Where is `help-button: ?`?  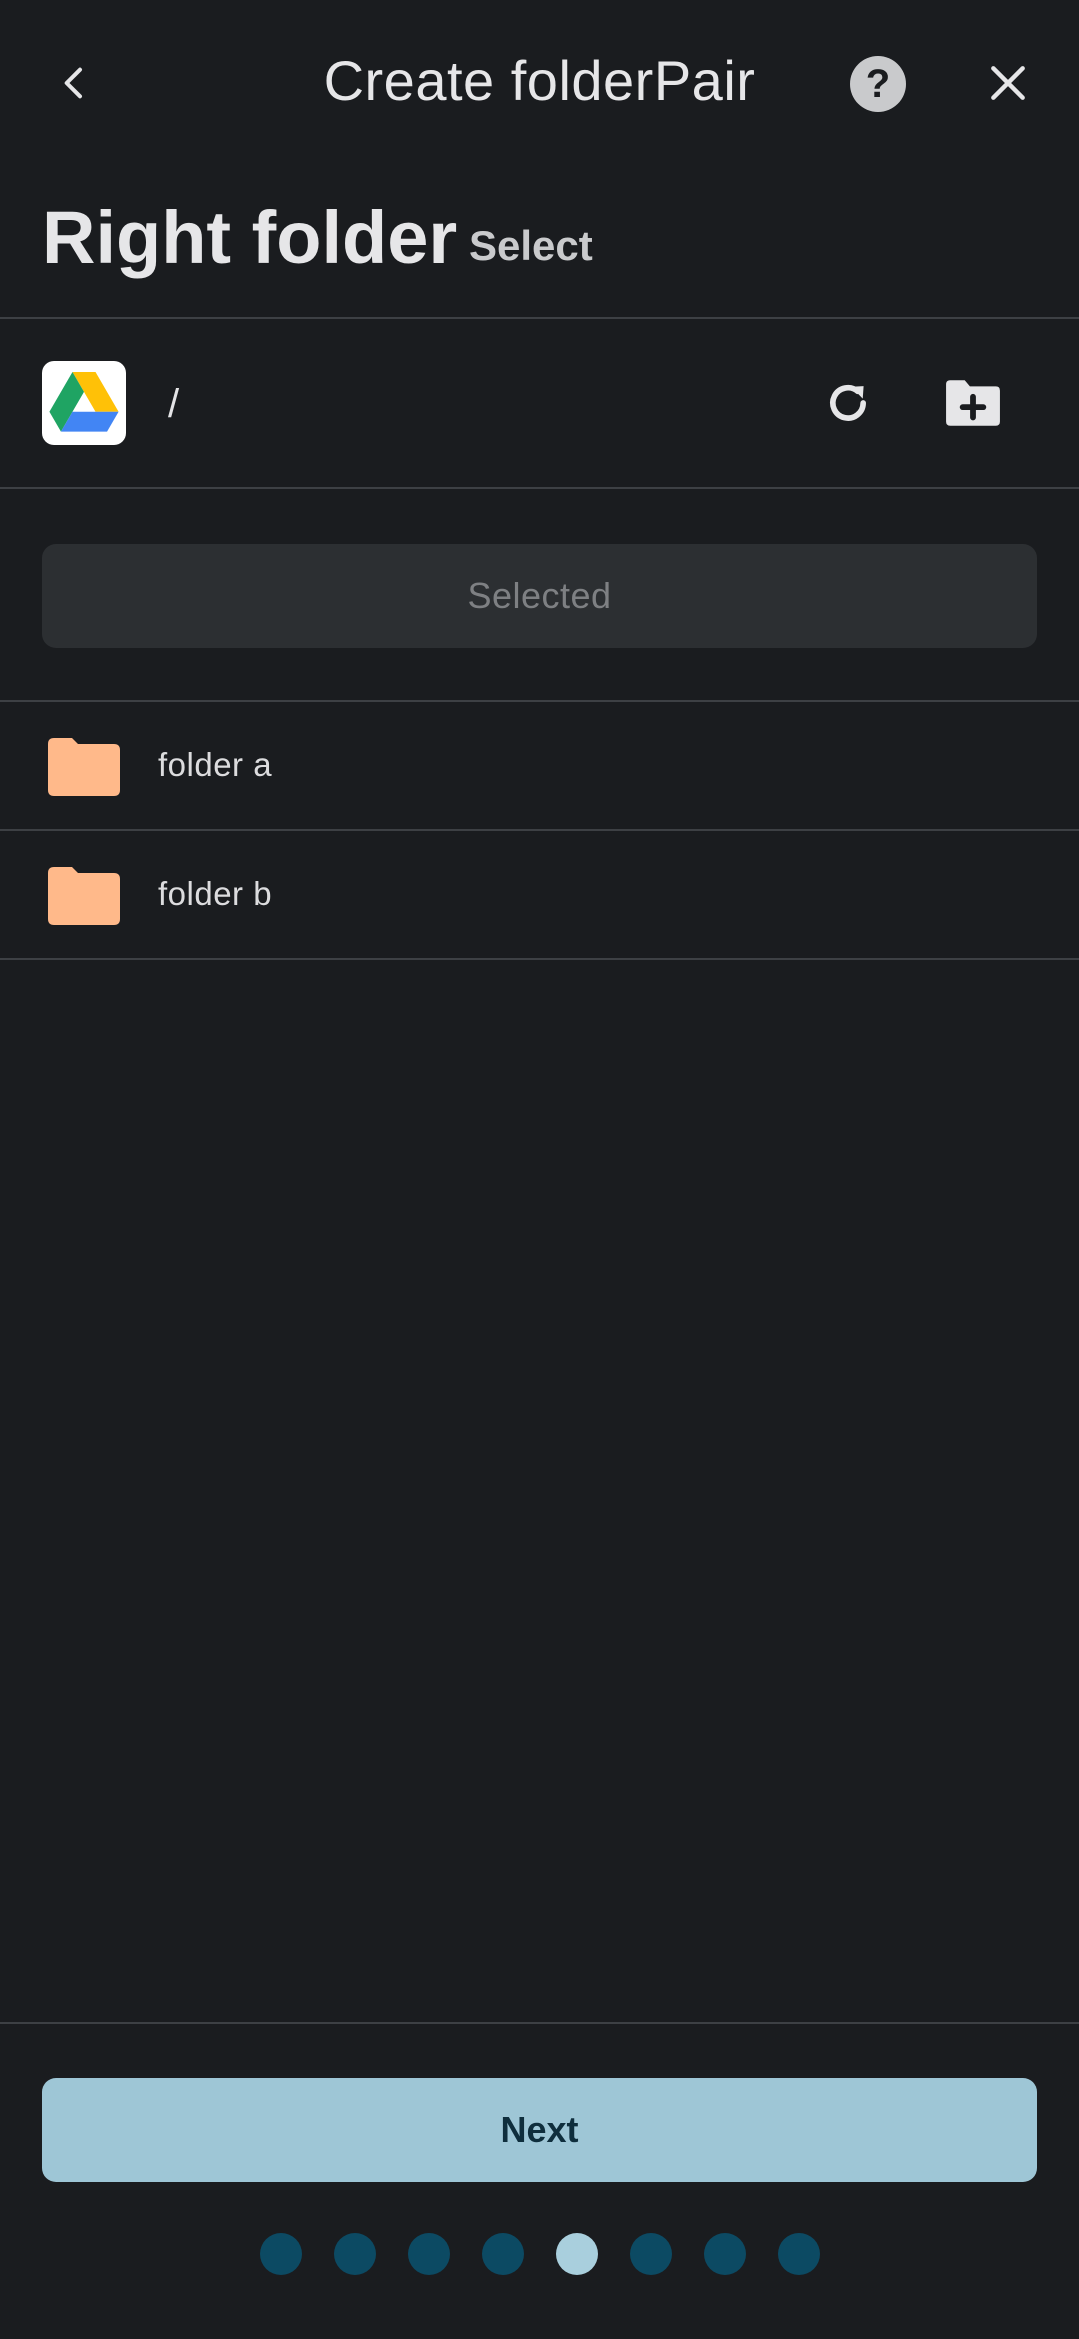
help-button: ? is located at coordinates (878, 84).